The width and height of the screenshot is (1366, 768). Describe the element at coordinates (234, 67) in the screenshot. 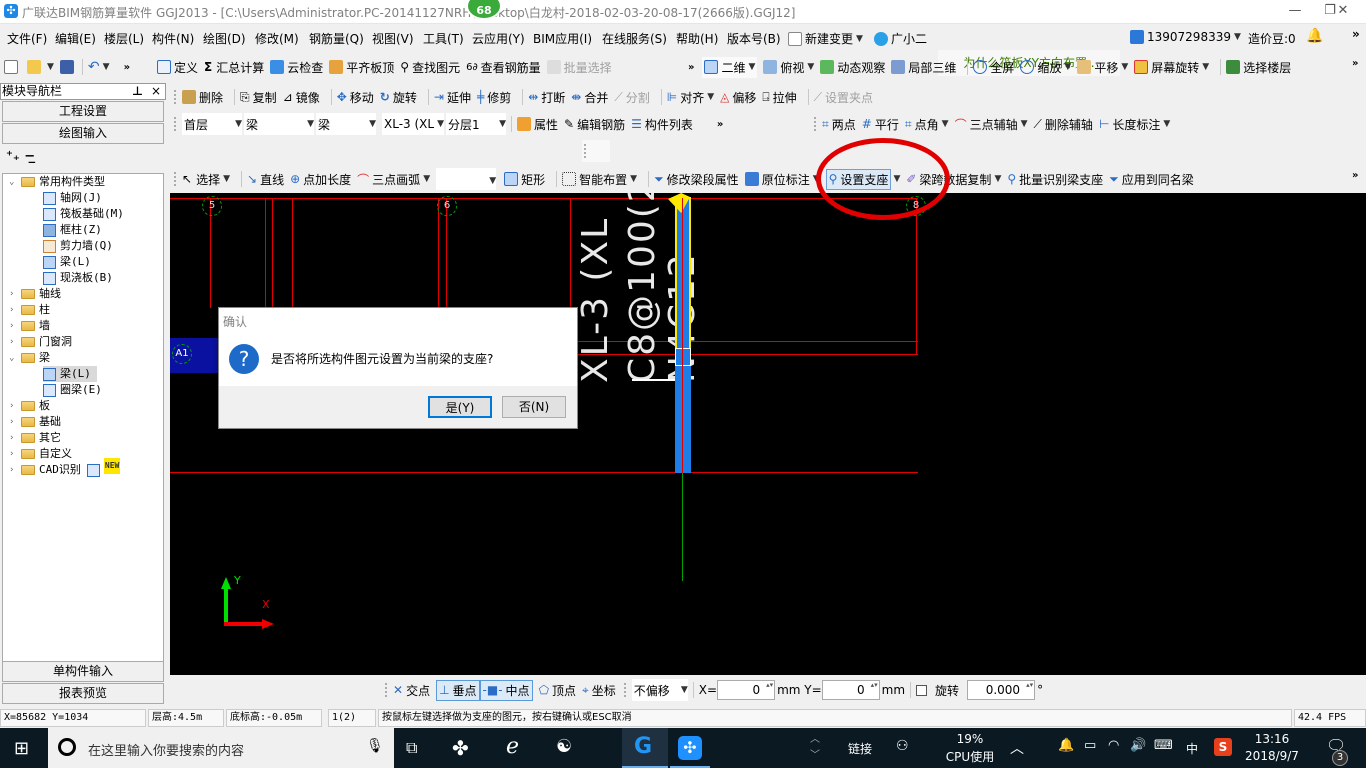

I see `summarize-button: Σ 汇总计算` at that location.